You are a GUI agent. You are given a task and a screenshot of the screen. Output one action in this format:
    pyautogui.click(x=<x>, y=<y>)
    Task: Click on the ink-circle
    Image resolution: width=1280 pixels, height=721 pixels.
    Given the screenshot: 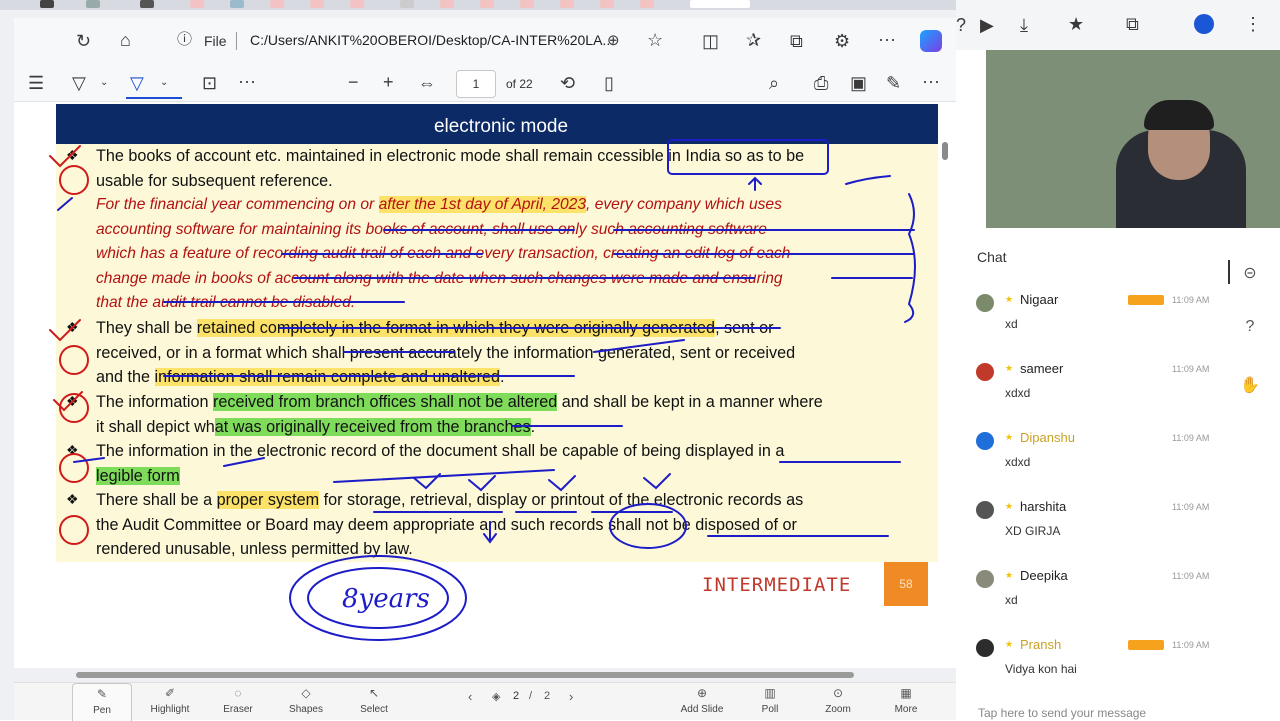 What is the action you would take?
    pyautogui.click(x=648, y=526)
    